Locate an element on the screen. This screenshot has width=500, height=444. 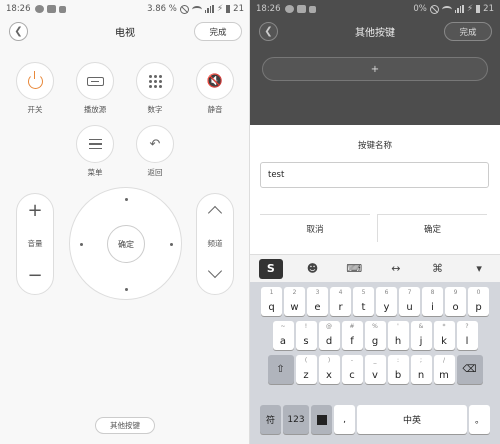
ok-button: 确定 is located at coordinates (126, 244).